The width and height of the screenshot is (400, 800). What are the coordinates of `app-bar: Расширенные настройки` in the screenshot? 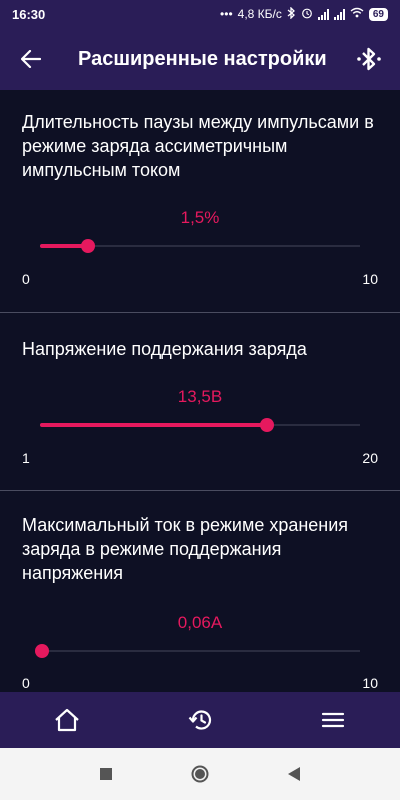 It's located at (200, 59).